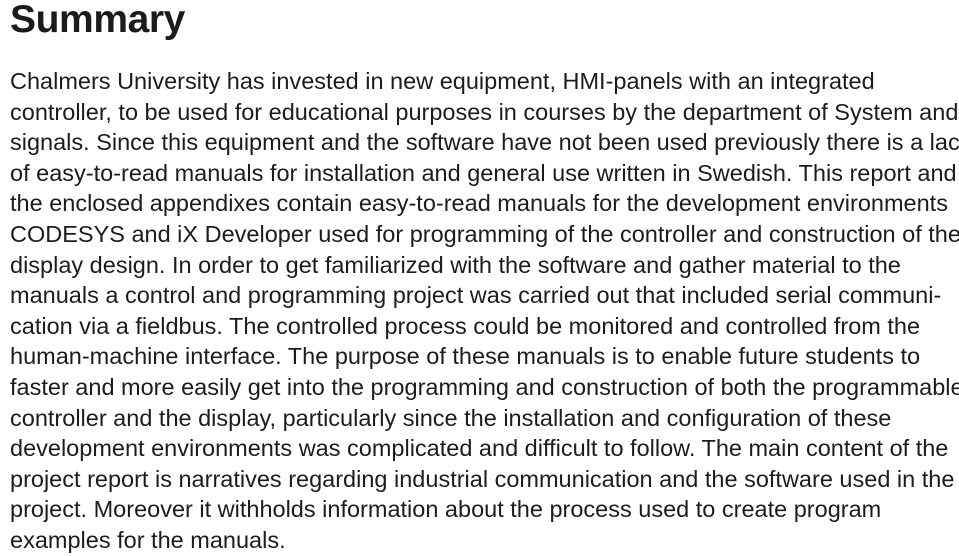 The width and height of the screenshot is (959, 556). I want to click on page-title: Summary, so click(97, 20).